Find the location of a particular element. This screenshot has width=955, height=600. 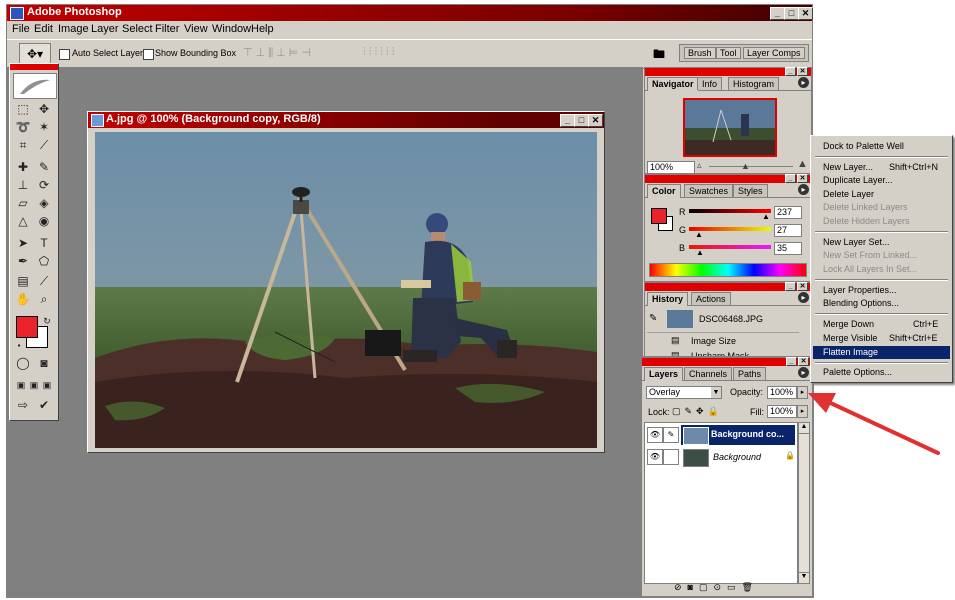

green-slider-thumb: ▲ is located at coordinates (699, 234).